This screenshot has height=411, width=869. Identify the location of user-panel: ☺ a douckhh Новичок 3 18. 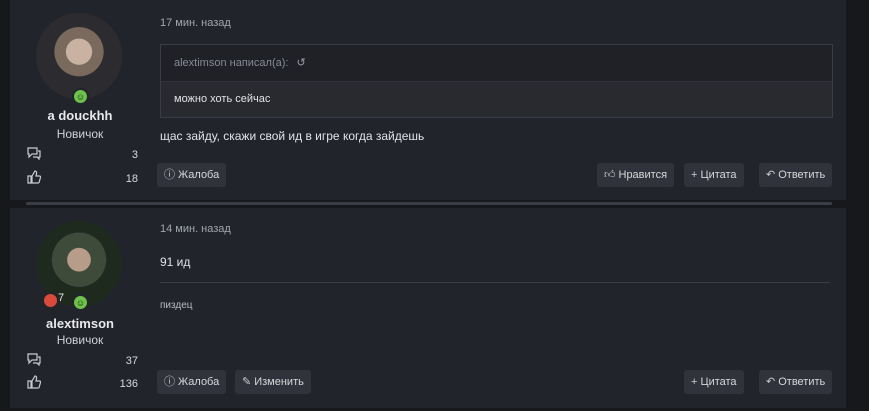
(80, 100).